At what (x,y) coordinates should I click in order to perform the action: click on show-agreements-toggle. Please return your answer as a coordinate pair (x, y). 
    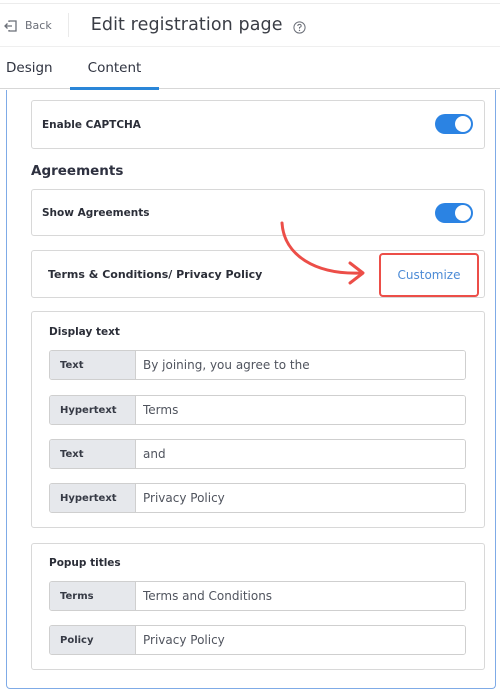
    Looking at the image, I should click on (454, 213).